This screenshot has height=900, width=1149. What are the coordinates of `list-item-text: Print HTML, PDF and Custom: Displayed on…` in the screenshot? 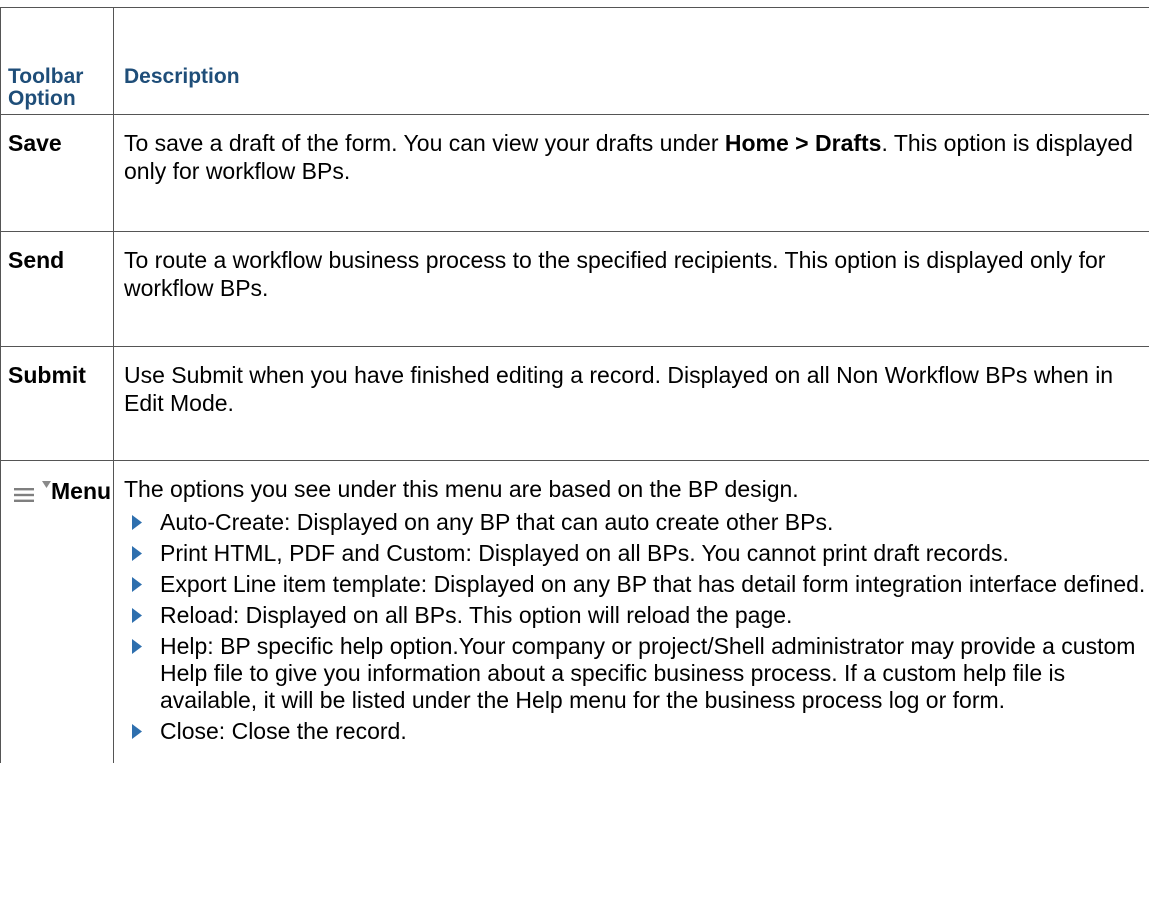 It's located at (584, 553).